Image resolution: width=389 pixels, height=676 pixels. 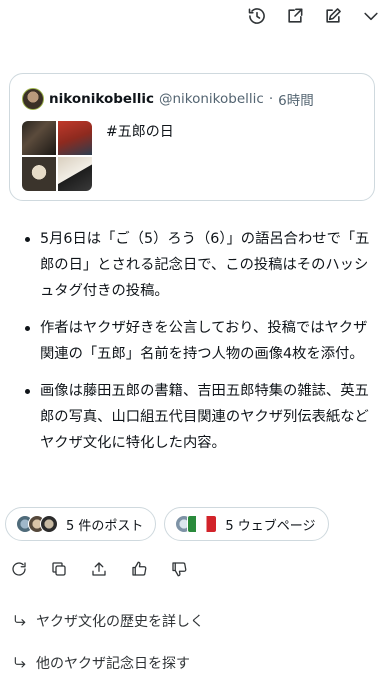 I want to click on thumbs-up-icon, so click(x=139, y=569).